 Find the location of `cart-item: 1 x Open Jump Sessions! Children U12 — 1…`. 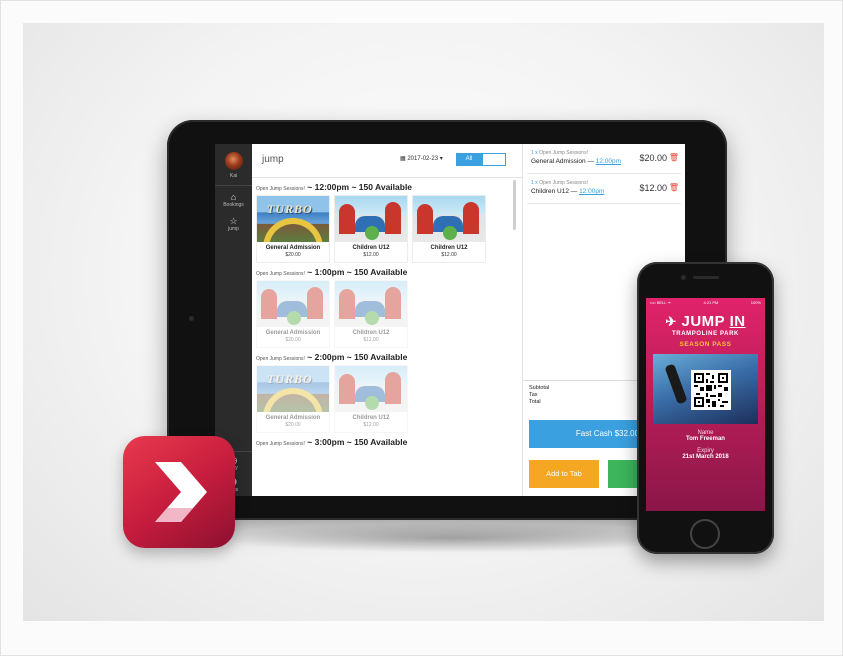

cart-item: 1 x Open Jump Sessions! Children U12 — 1… is located at coordinates (604, 190).